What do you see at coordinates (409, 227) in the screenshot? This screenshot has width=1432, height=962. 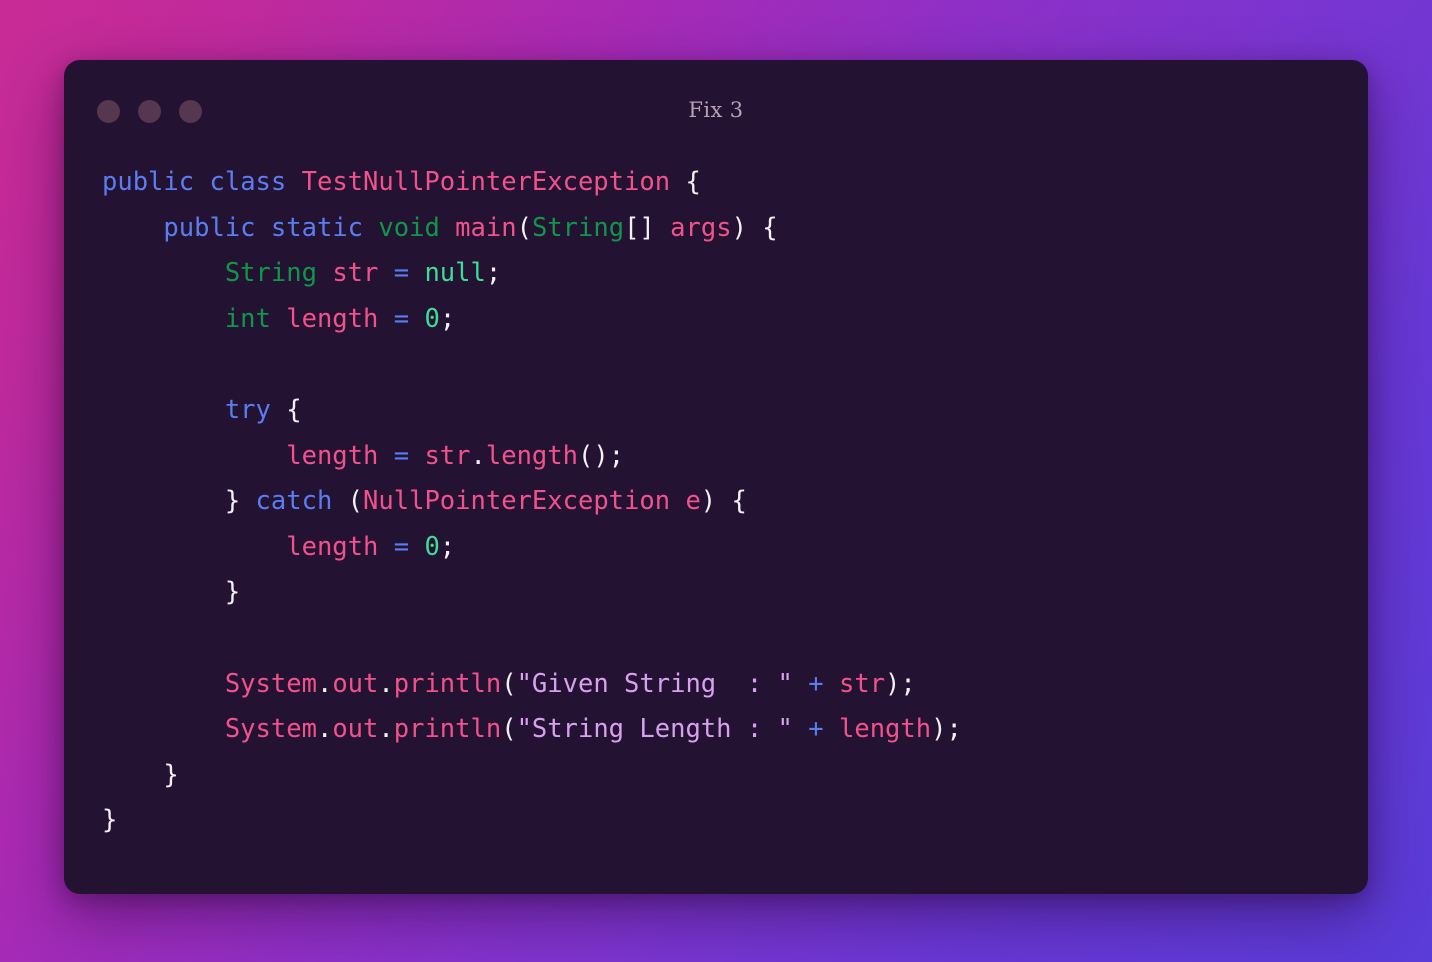 I see `token-type-void: void` at bounding box center [409, 227].